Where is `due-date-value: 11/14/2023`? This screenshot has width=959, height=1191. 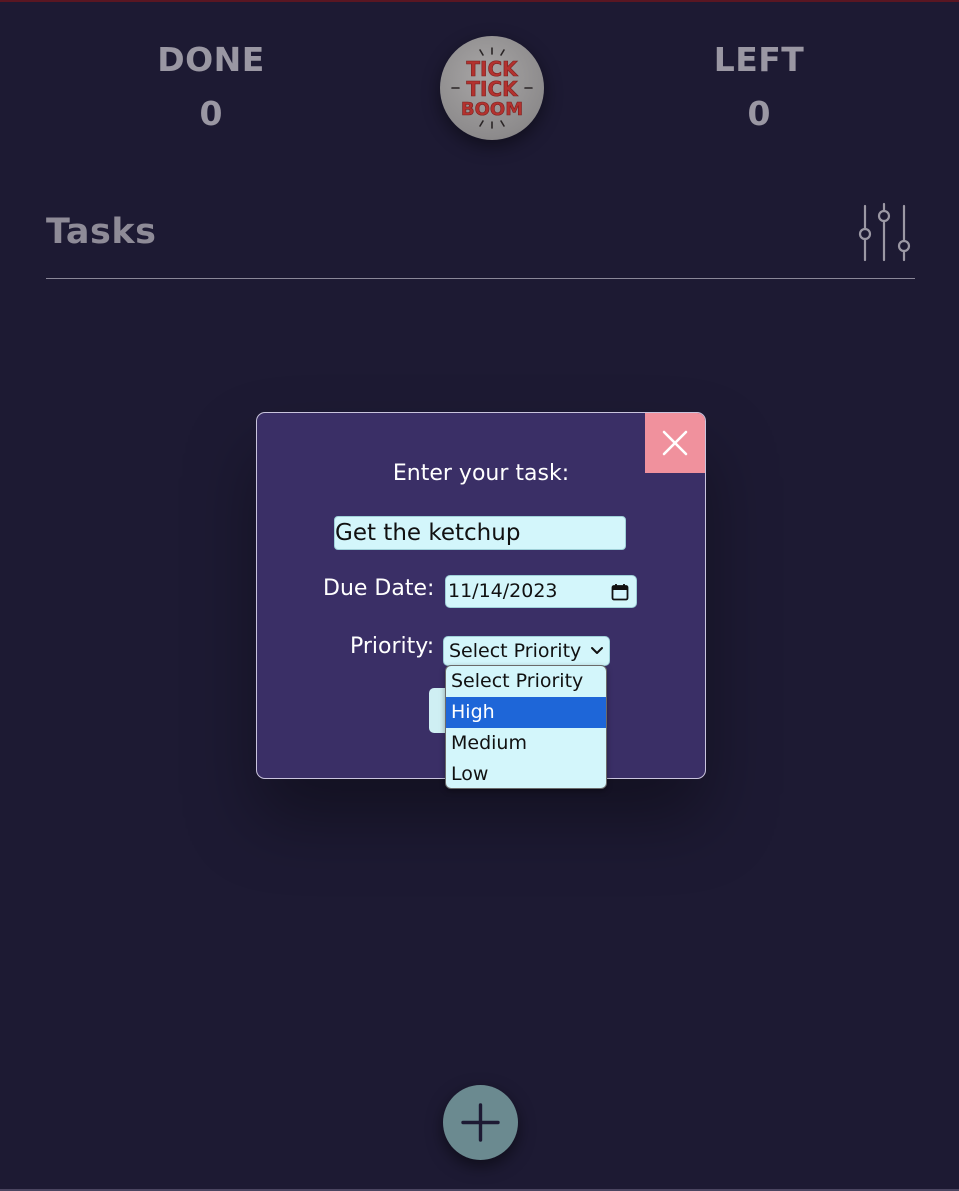 due-date-value: 11/14/2023 is located at coordinates (503, 591).